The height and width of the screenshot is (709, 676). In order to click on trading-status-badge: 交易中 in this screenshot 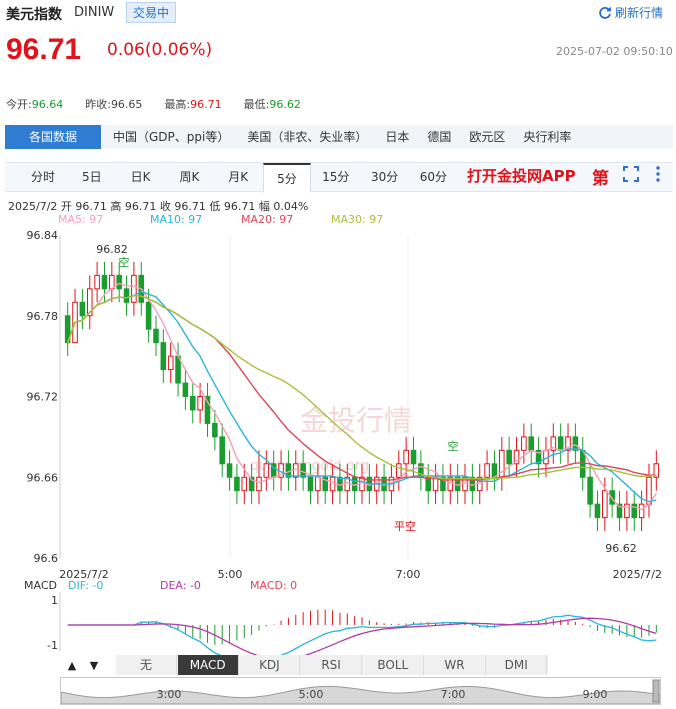, I will do `click(151, 12)`.